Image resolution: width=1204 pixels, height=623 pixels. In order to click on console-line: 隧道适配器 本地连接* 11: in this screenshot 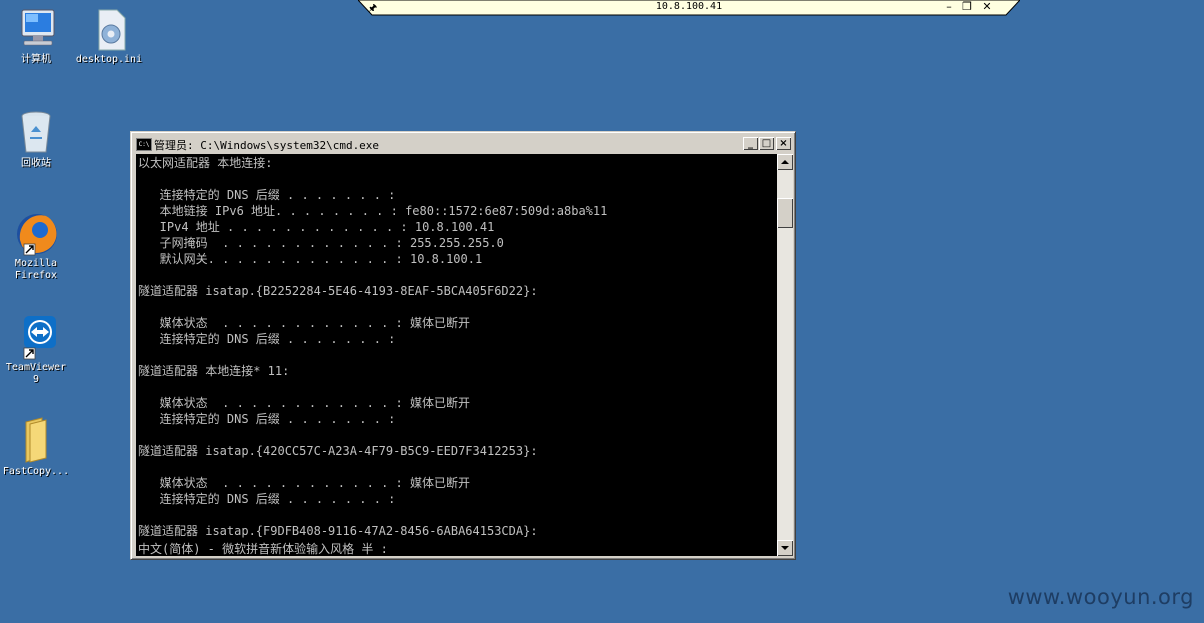, I will do `click(214, 371)`.